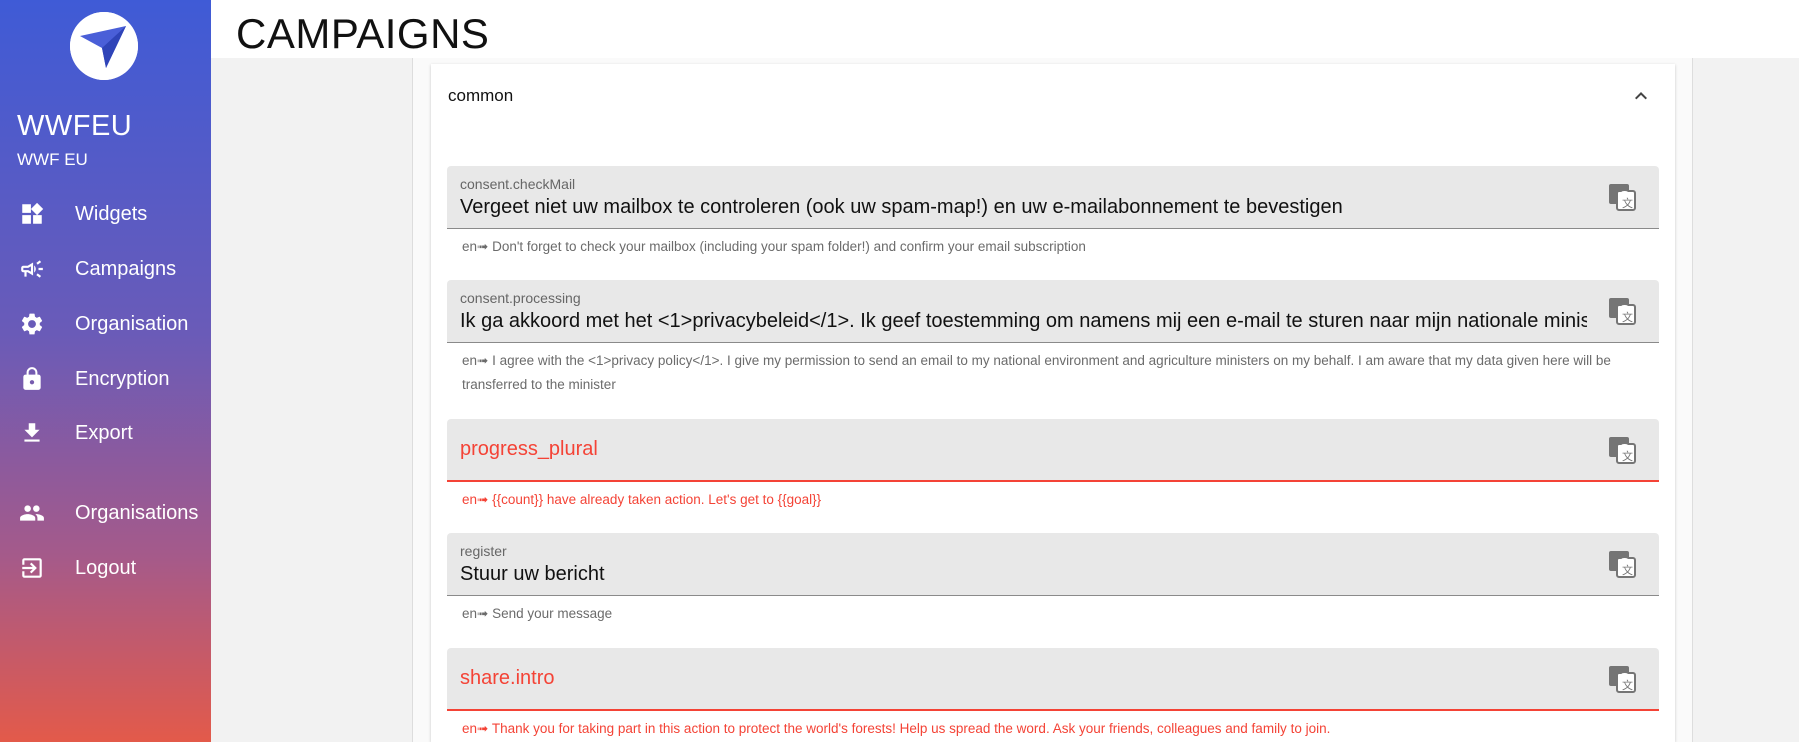  What do you see at coordinates (52, 159) in the screenshot?
I see `org-subtitle: WWF EU` at bounding box center [52, 159].